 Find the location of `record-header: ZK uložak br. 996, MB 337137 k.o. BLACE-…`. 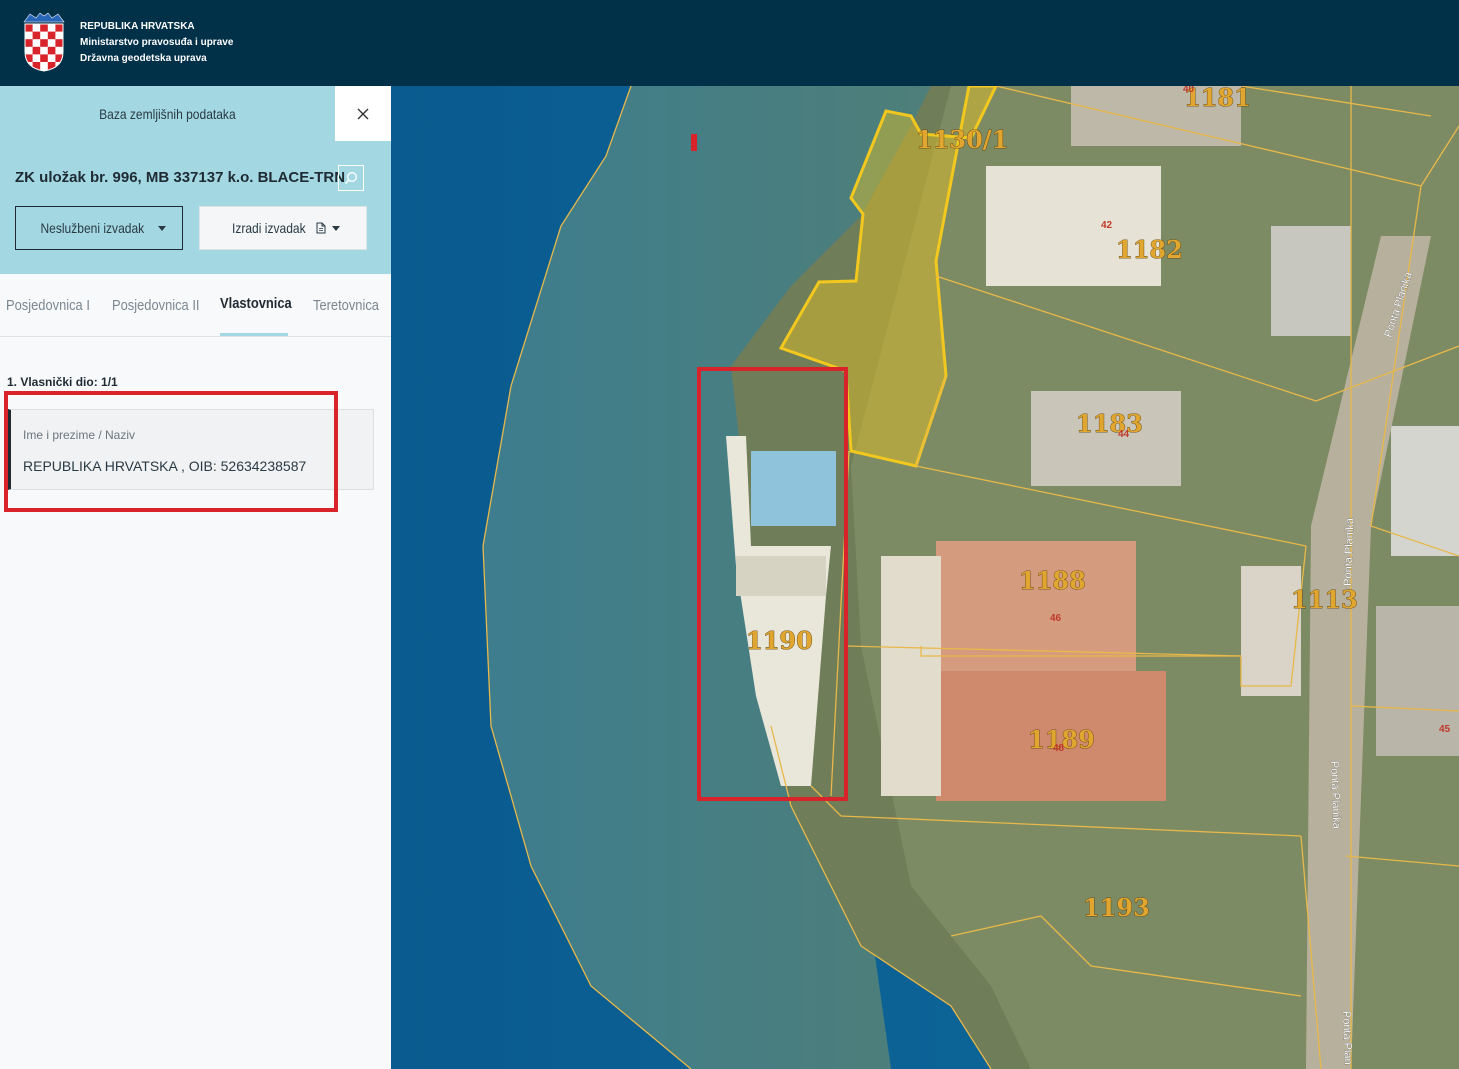

record-header: ZK uložak br. 996, MB 337137 k.o. BLACE-… is located at coordinates (195, 207).